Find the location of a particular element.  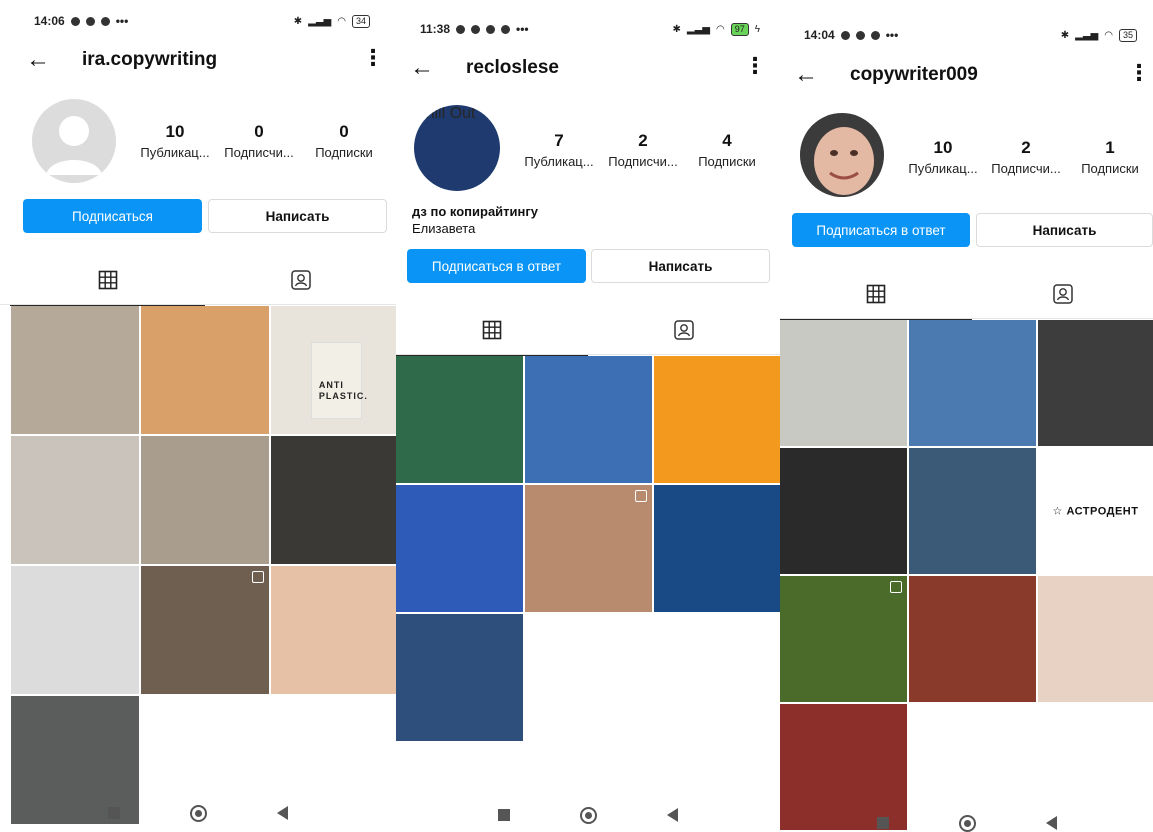

avatar: Chill Out is located at coordinates (457, 148).